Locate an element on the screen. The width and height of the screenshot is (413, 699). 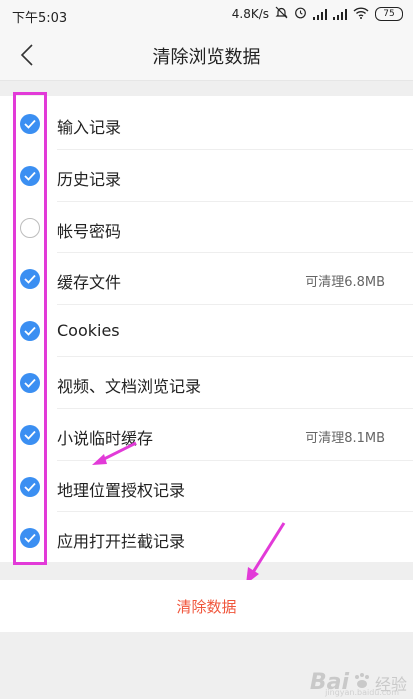
status-time: 下午5:03 is located at coordinates (40, 18).